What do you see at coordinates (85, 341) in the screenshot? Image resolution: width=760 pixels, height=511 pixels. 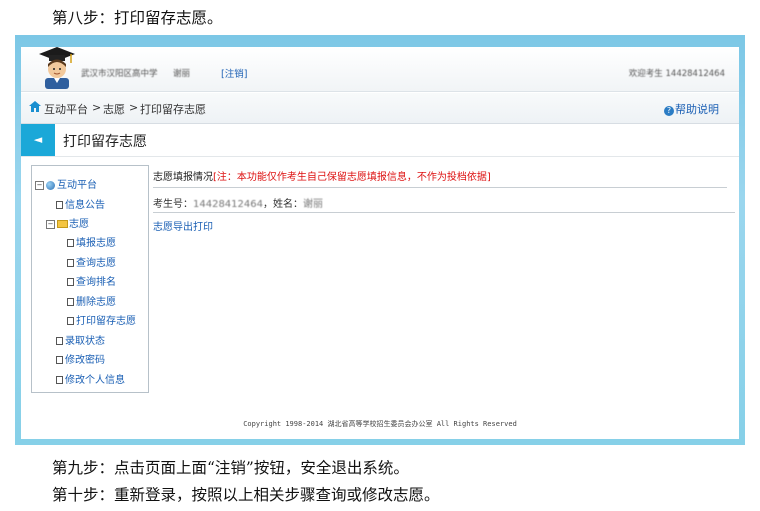 I see `tree-item-label: 录取状态` at bounding box center [85, 341].